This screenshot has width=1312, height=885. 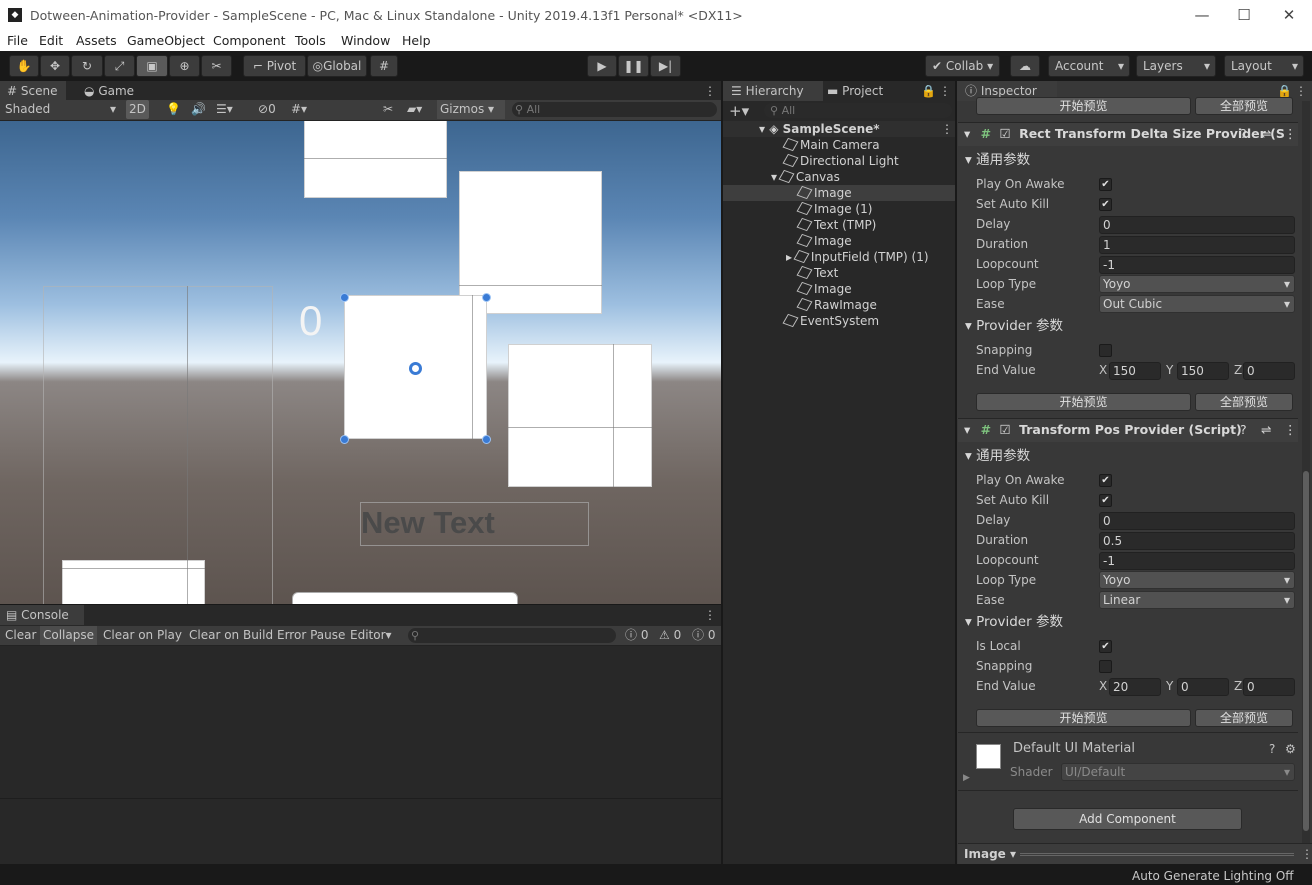 I want to click on play-icon: ▶, so click(x=602, y=66).